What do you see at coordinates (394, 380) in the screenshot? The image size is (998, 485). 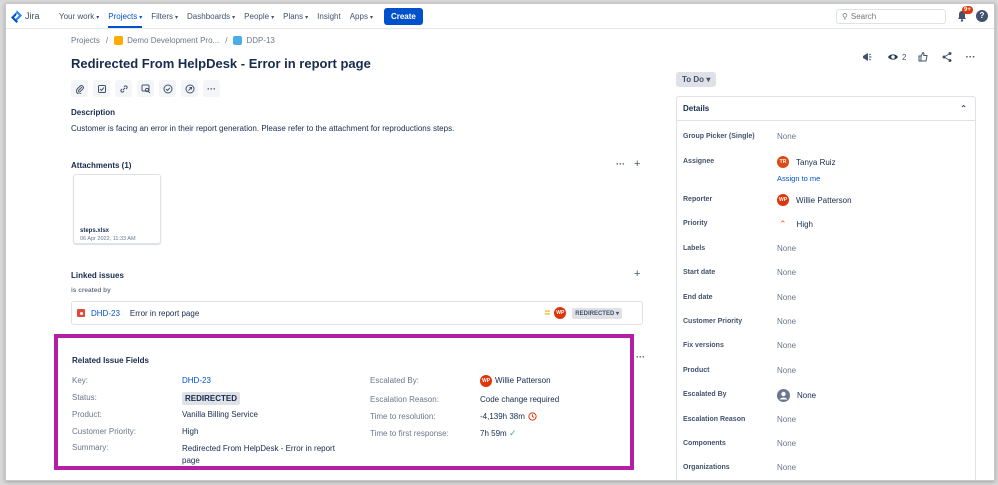 I see `related-escalated-by-label: Escalated By:` at bounding box center [394, 380].